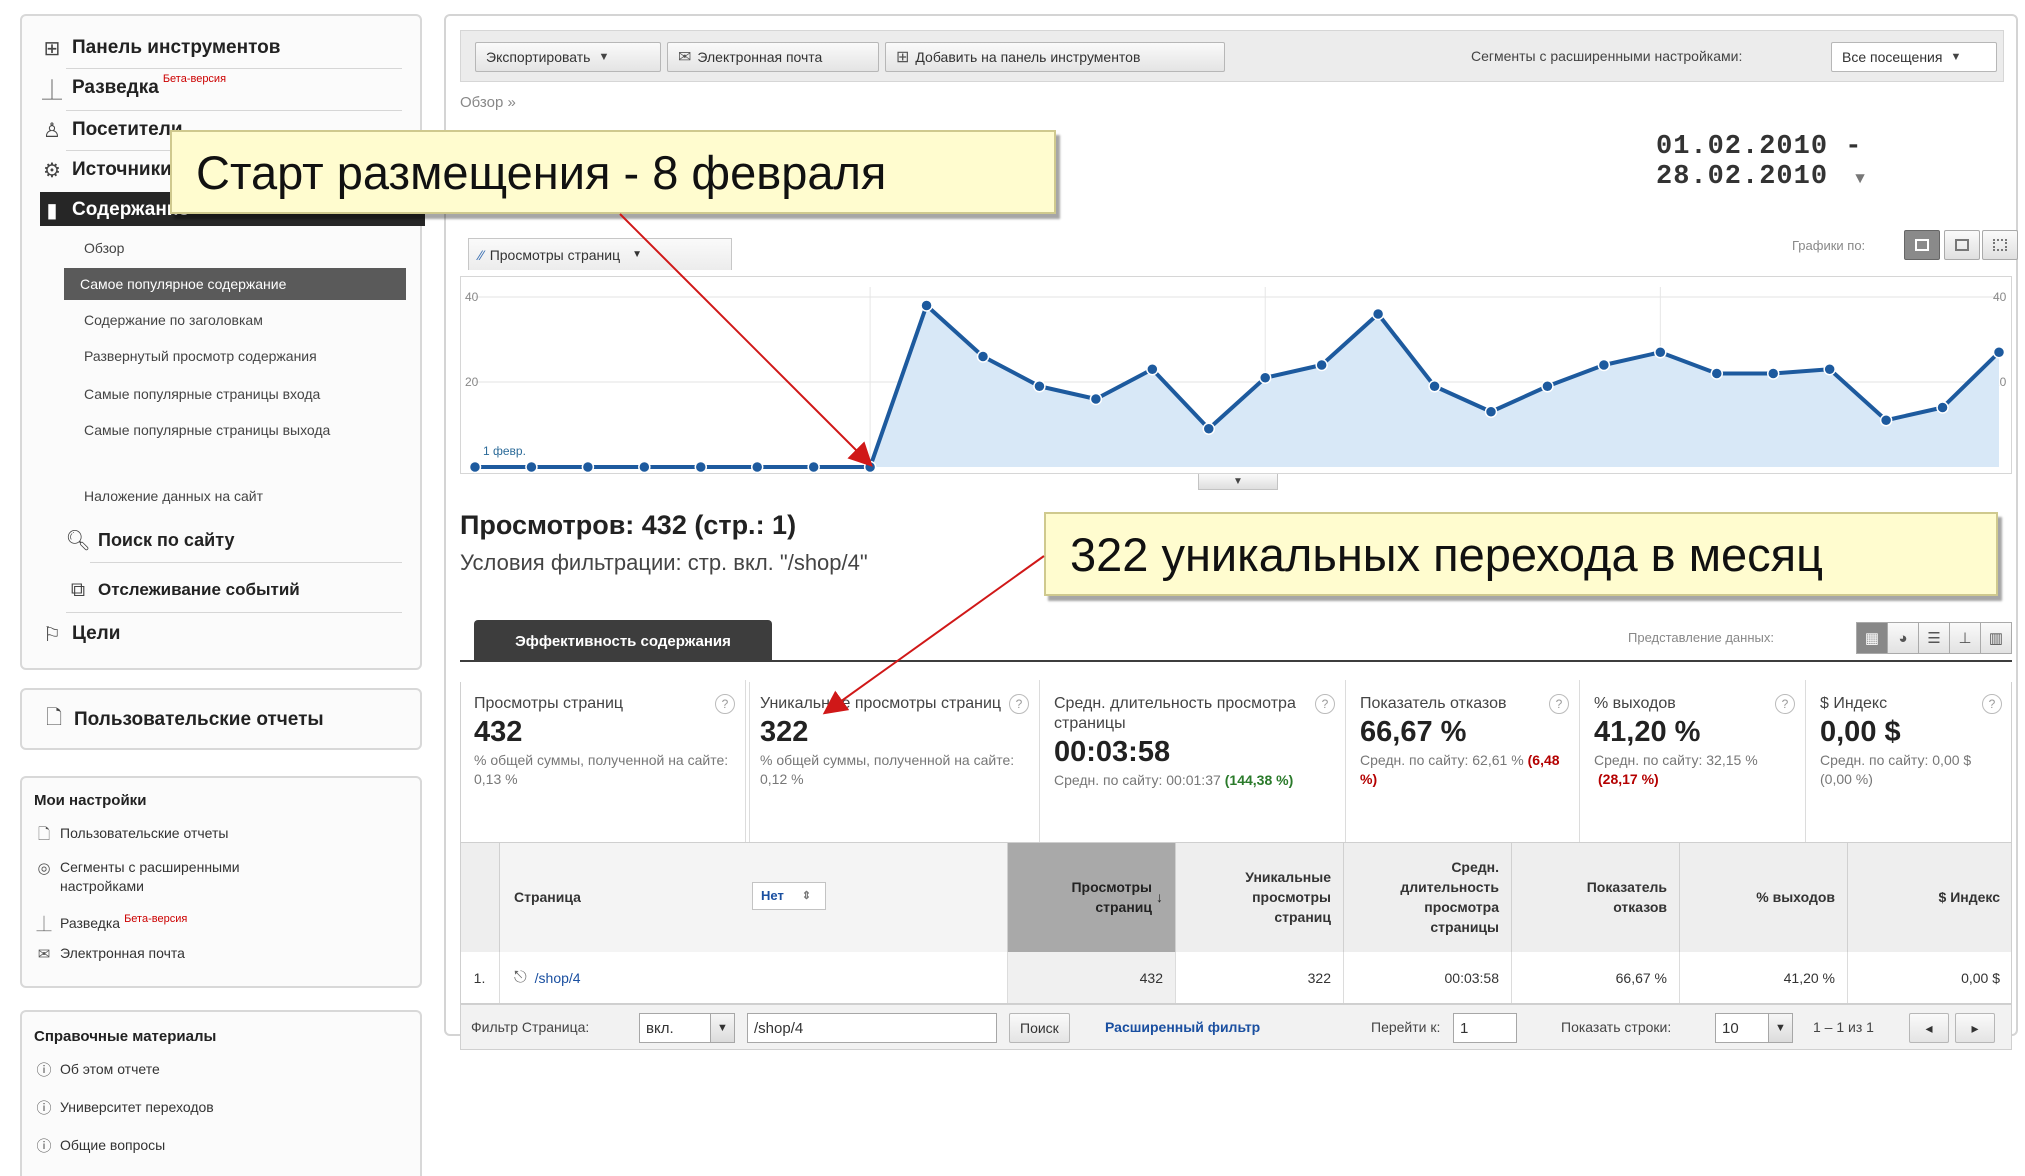  I want to click on filter-go-label: Поиск, so click(1039, 1028).